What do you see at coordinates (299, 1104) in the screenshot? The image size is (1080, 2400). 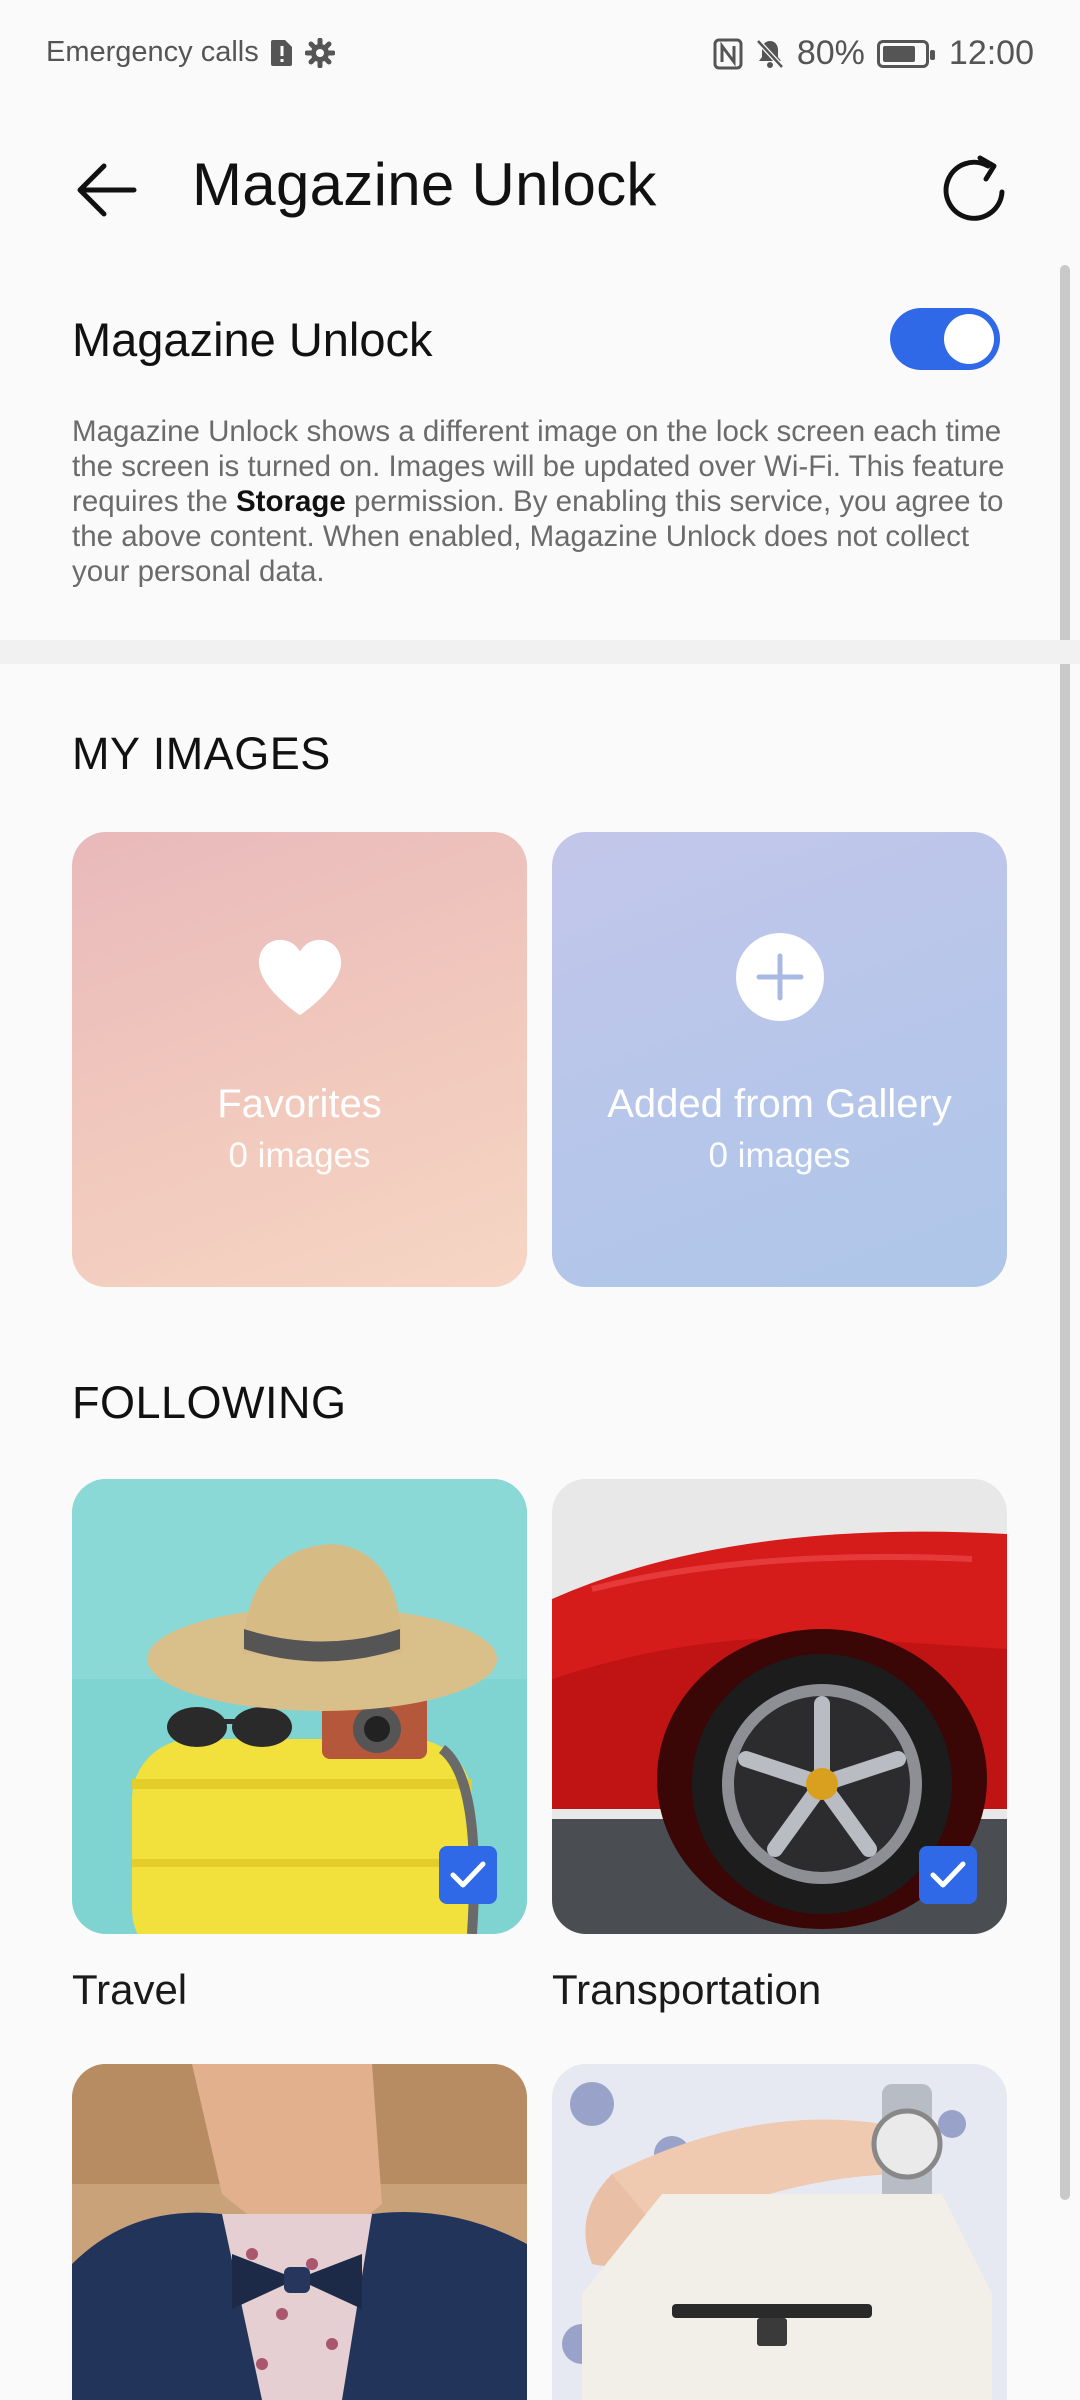 I see `favorites-title: Favorites` at bounding box center [299, 1104].